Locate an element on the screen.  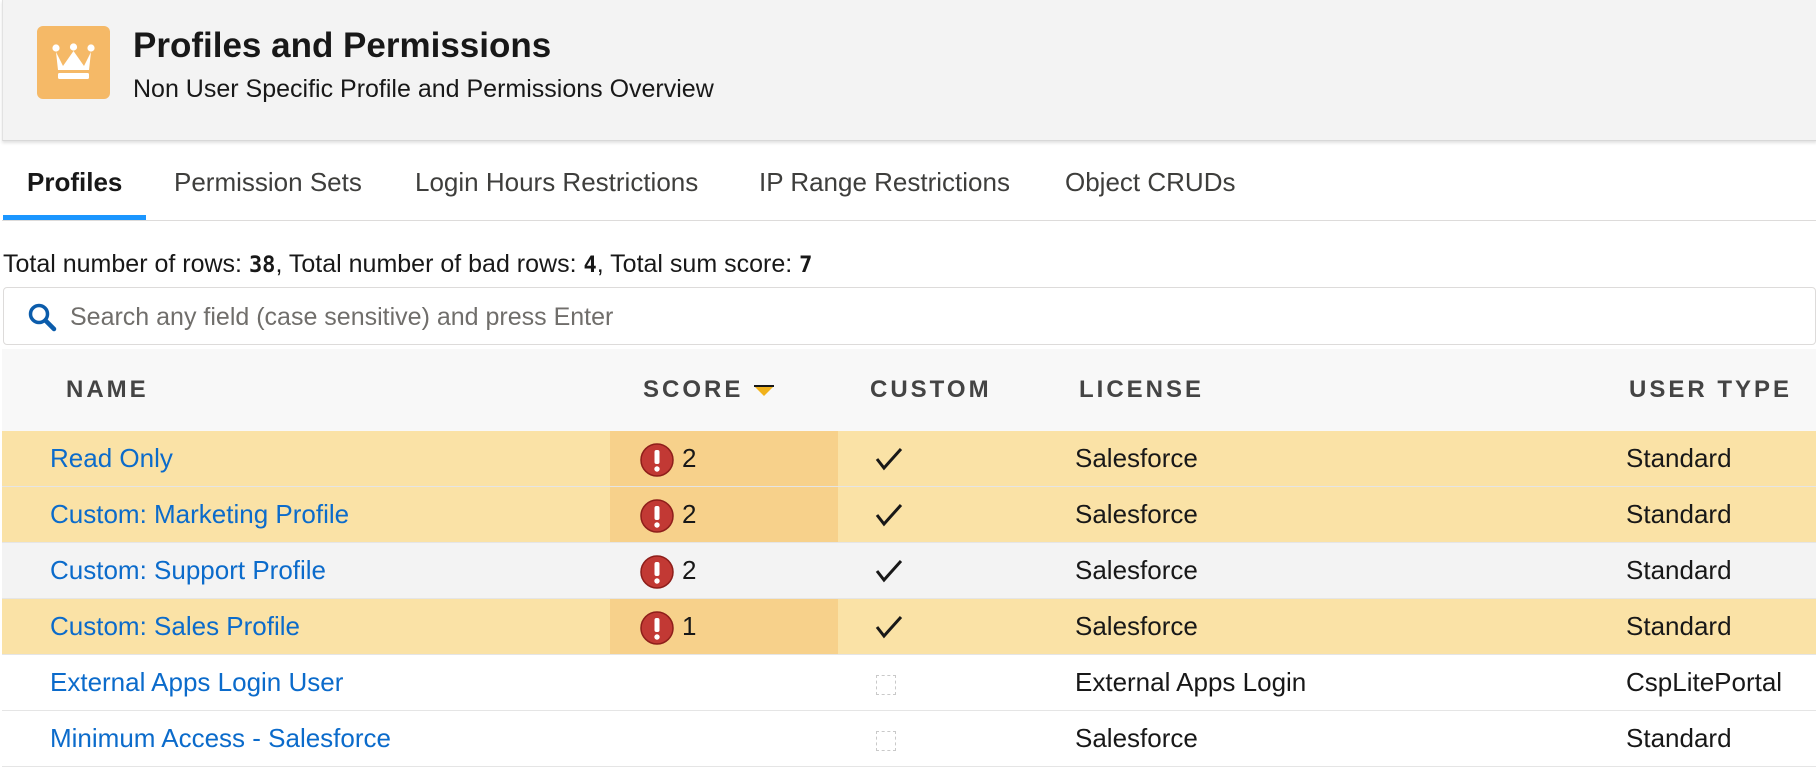
rows-count: 38 is located at coordinates (262, 265).